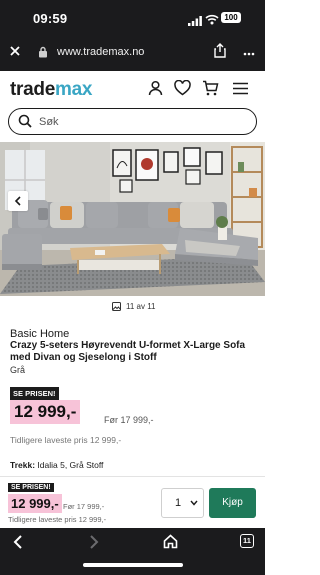 Image resolution: width=320 pixels, height=575 pixels. Describe the element at coordinates (23, 465) in the screenshot. I see `spec-label: Trekk:` at that location.